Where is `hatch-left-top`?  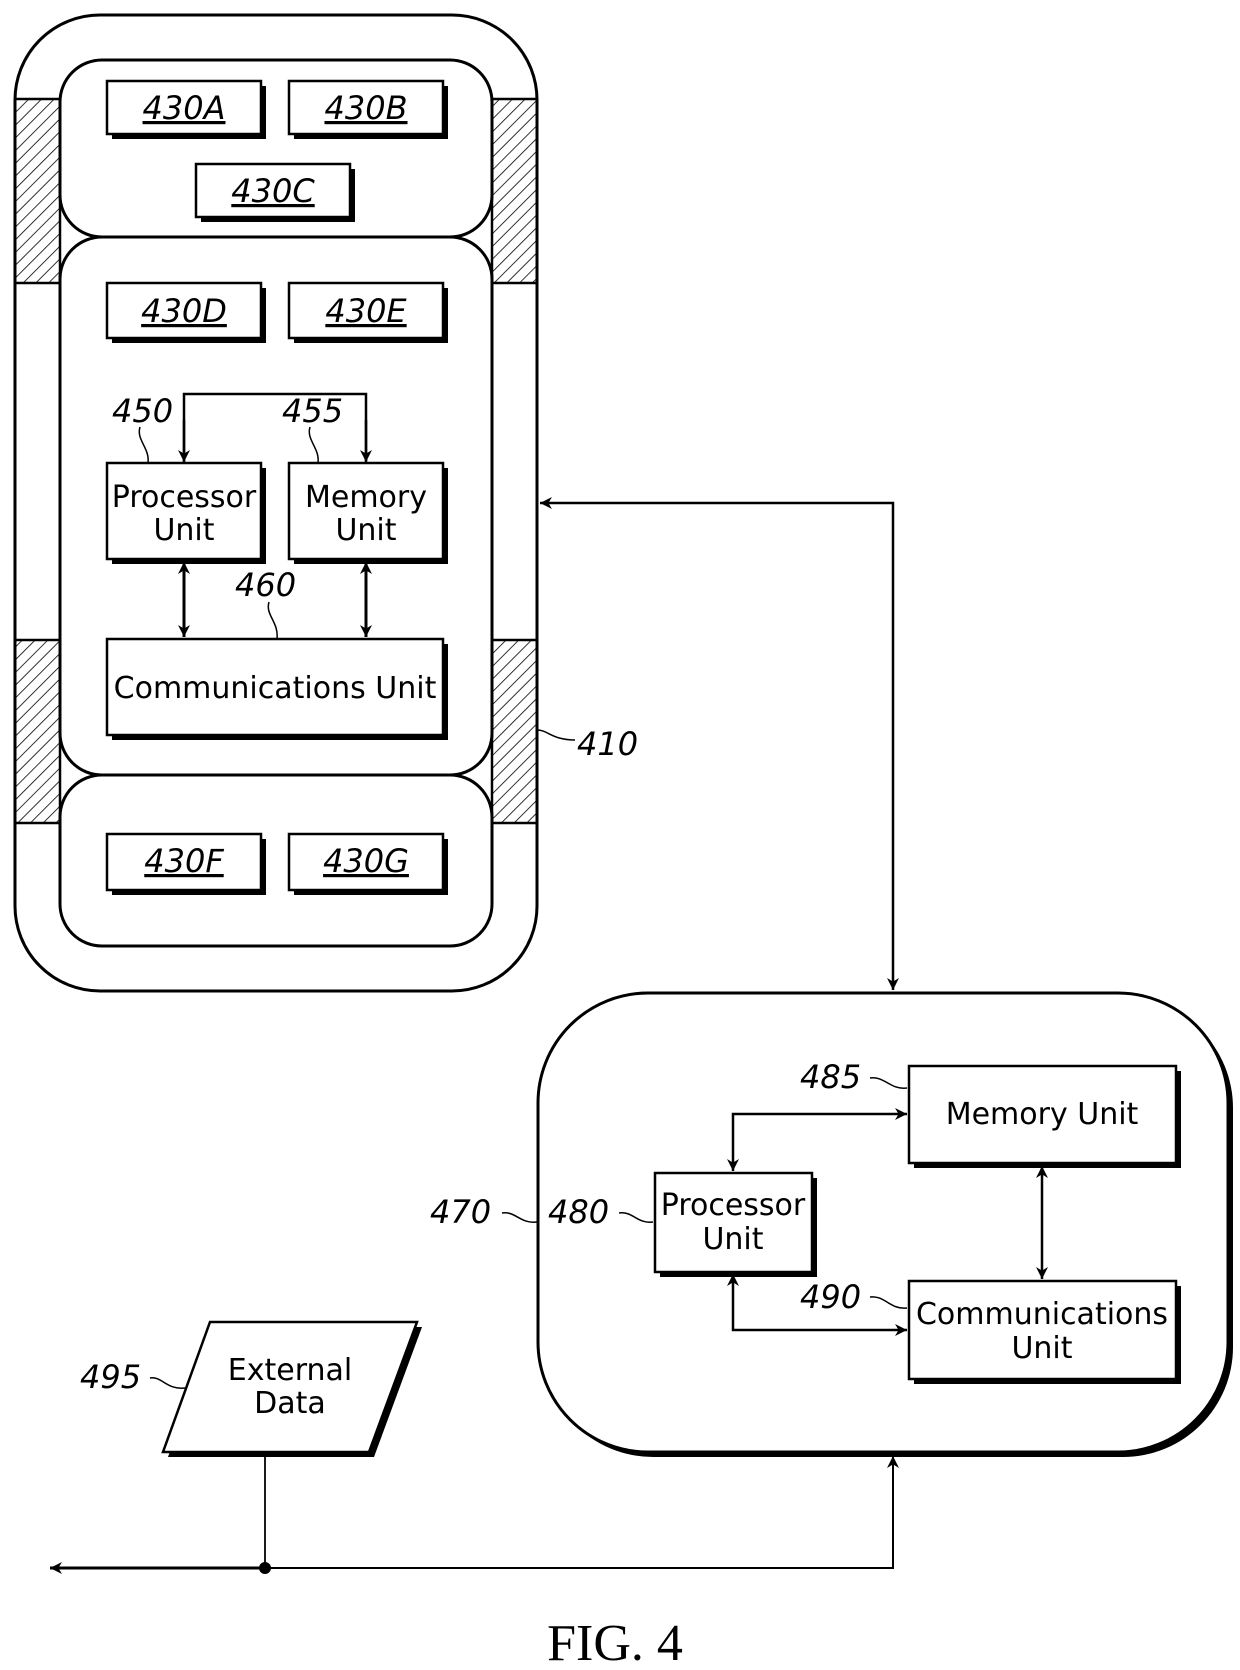
hatch-left-top is located at coordinates (37, 191).